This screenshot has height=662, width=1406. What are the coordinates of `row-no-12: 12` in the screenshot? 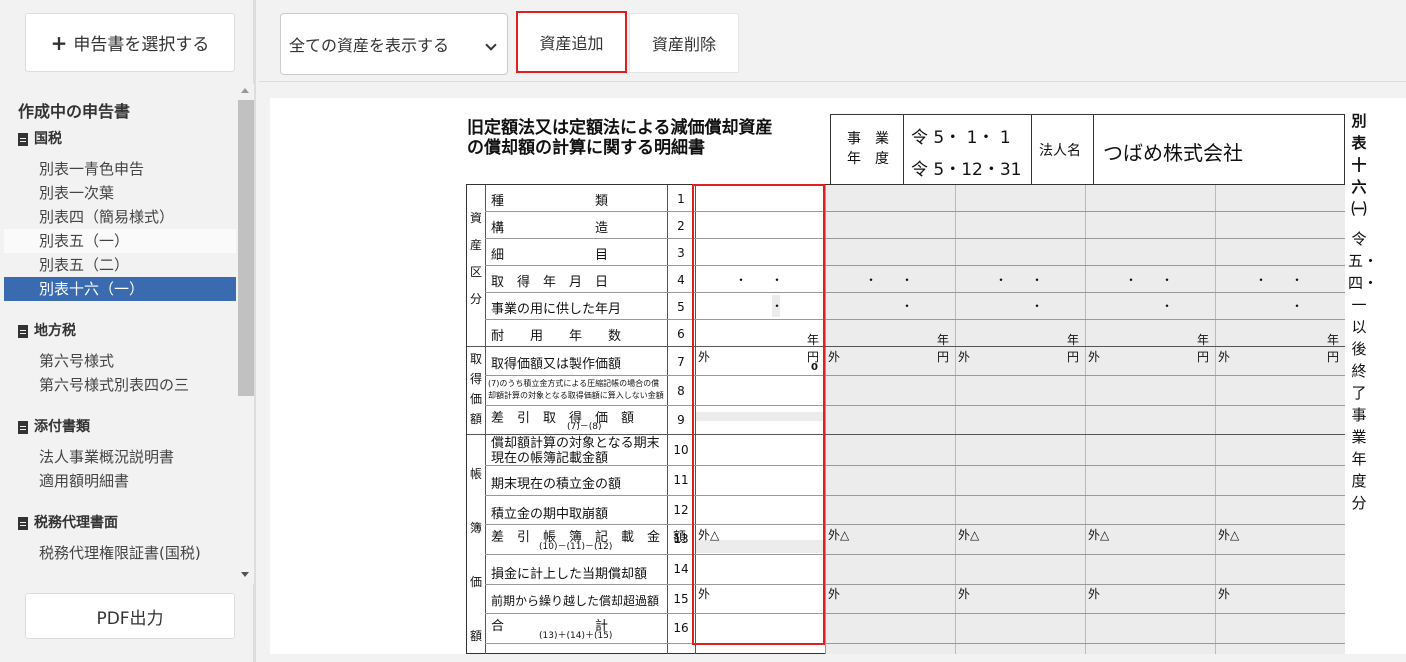 It's located at (681, 510).